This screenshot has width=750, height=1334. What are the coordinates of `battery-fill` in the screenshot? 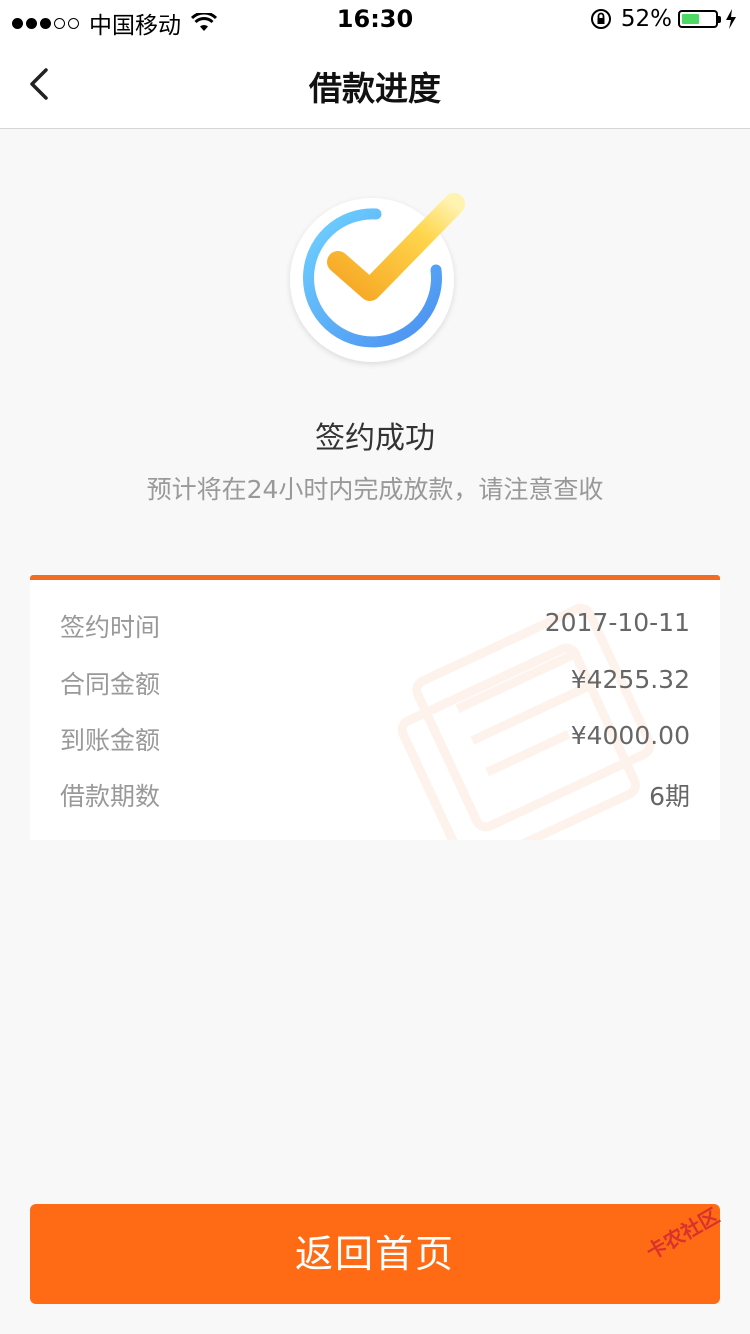 It's located at (690, 19).